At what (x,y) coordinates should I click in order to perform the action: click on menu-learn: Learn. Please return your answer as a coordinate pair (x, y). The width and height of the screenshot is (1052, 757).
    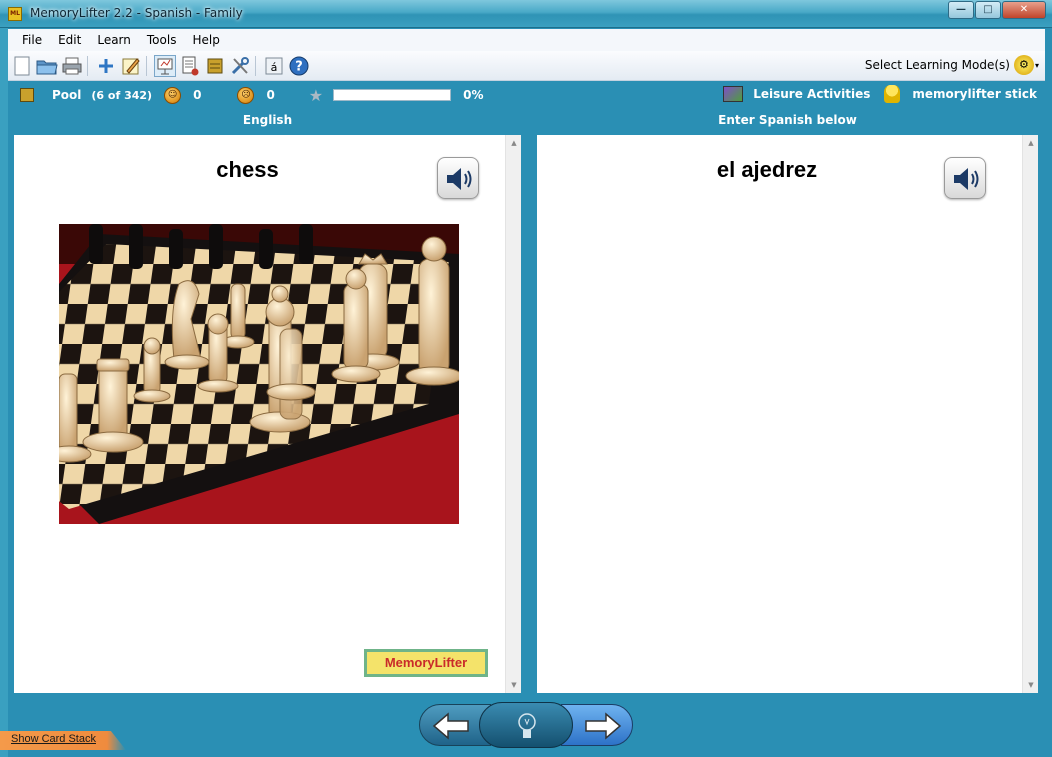
    Looking at the image, I should click on (114, 40).